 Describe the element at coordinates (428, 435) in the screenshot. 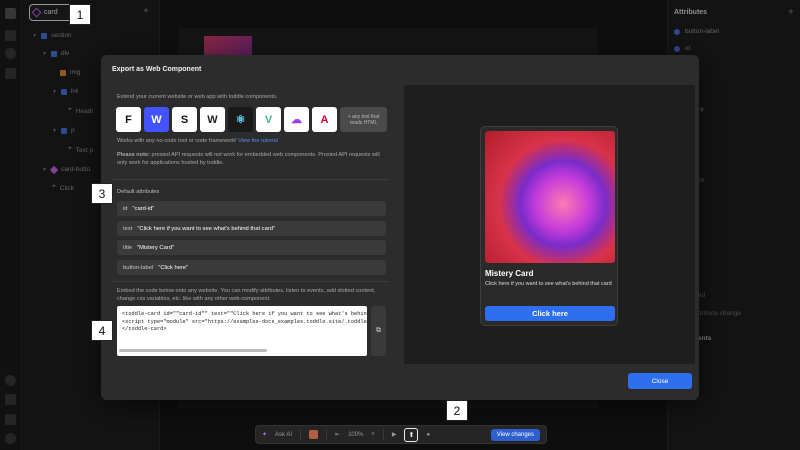

I see `status-icon: ●` at that location.